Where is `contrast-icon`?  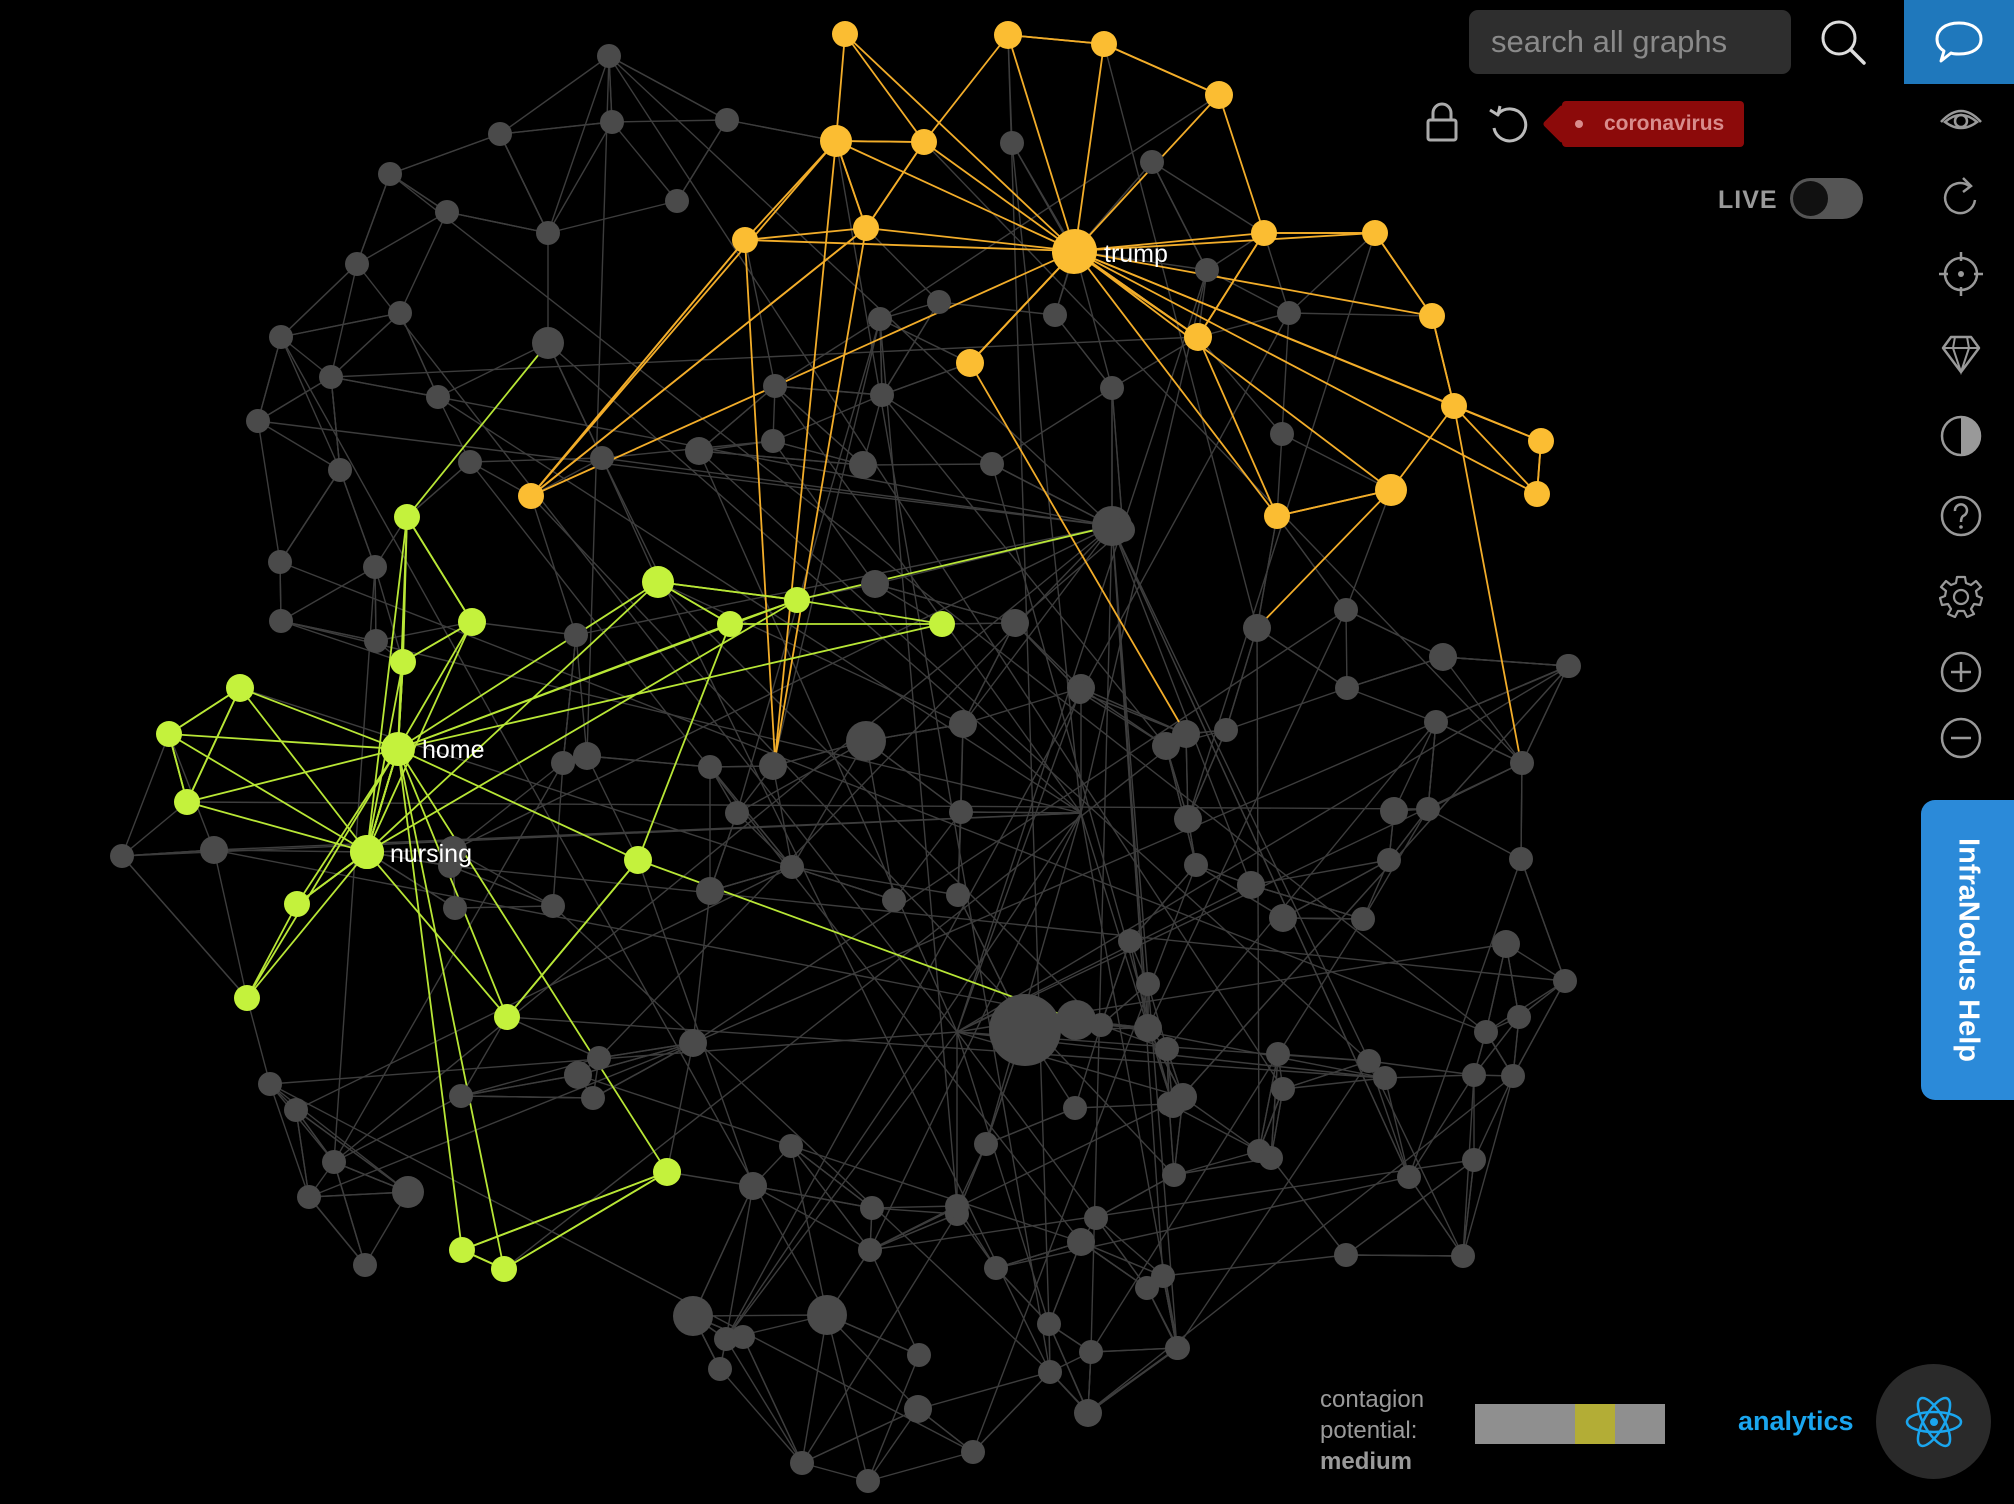 contrast-icon is located at coordinates (1961, 436).